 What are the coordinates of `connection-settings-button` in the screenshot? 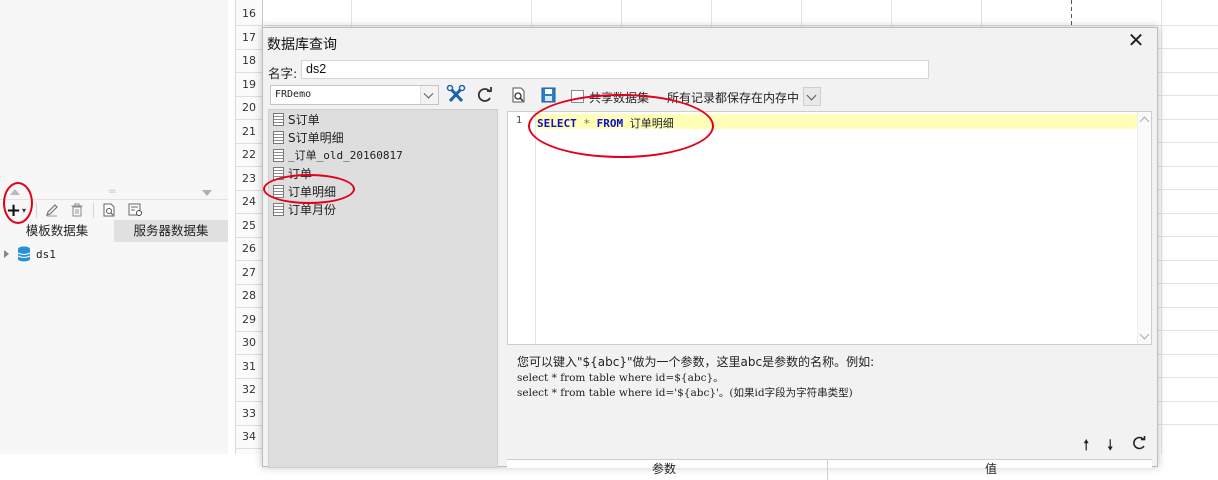 It's located at (457, 94).